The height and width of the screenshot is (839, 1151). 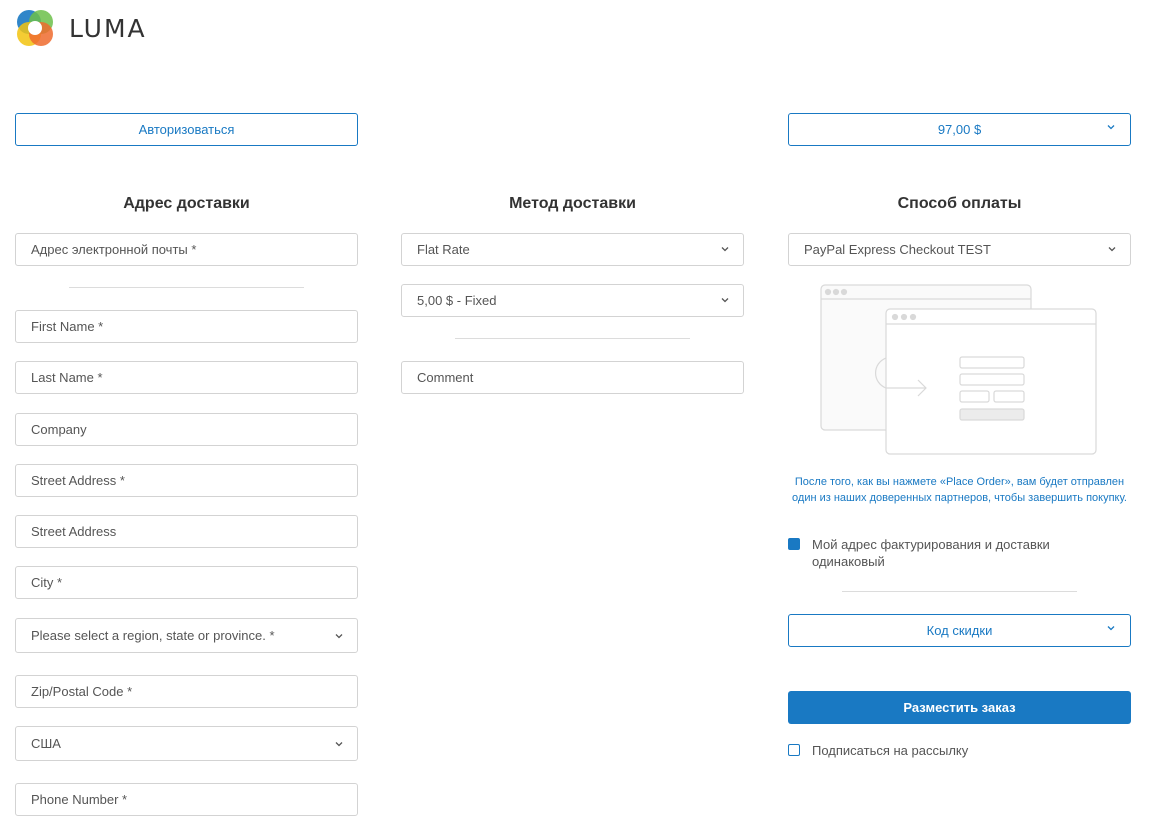 I want to click on shipping-address-title: Адрес доставки, so click(x=186, y=203).